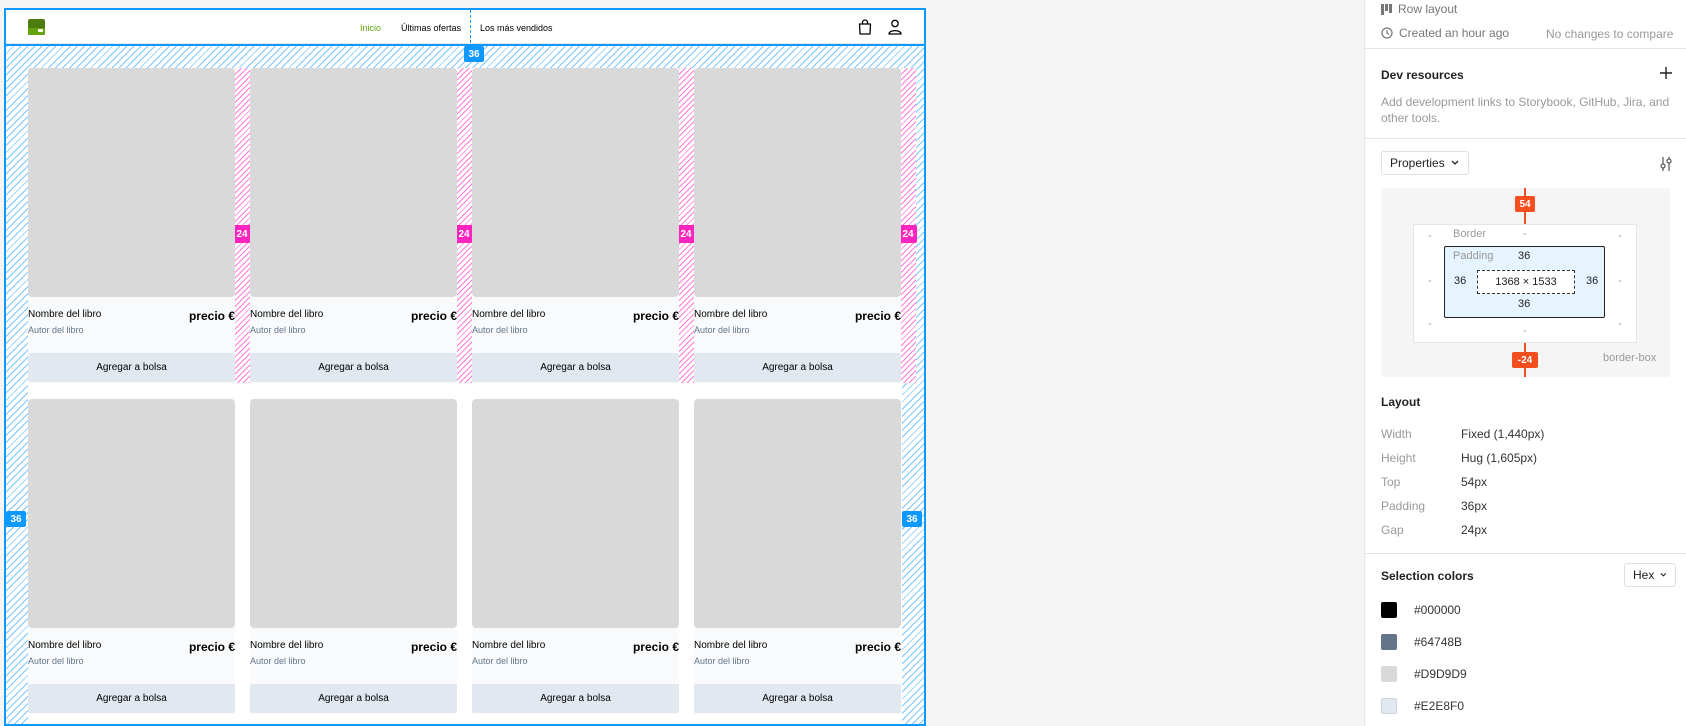 The height and width of the screenshot is (726, 1686). I want to click on padding-left-badge: 36, so click(16, 519).